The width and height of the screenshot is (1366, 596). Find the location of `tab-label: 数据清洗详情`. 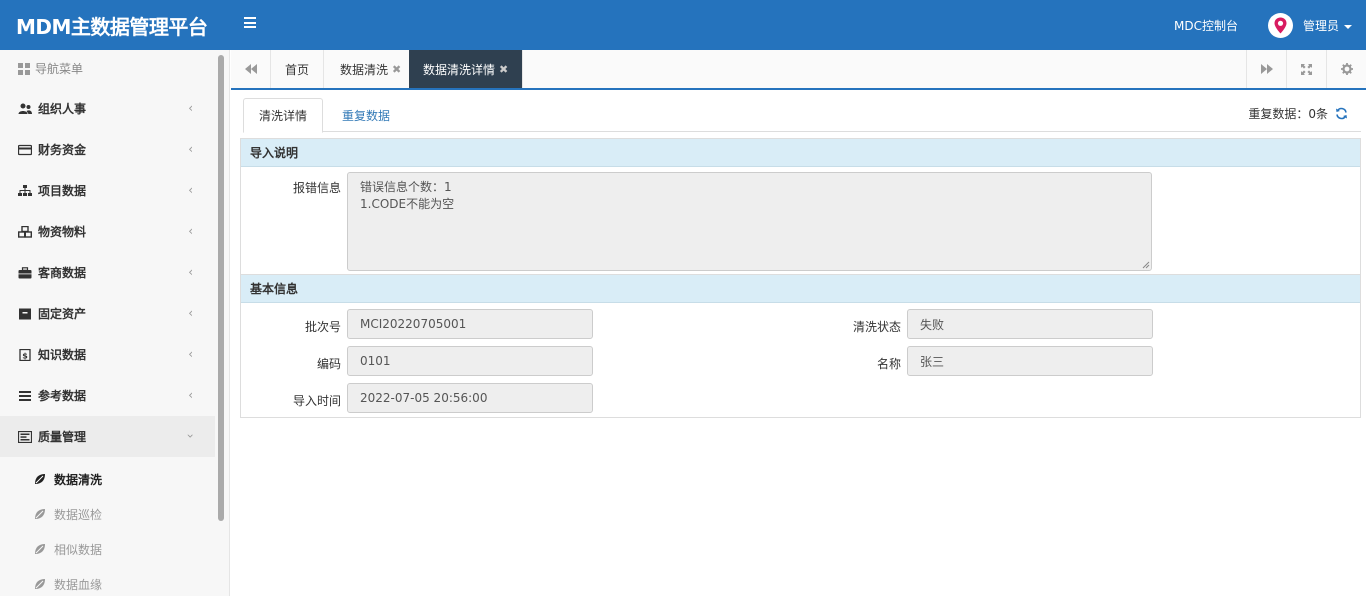

tab-label: 数据清洗详情 is located at coordinates (459, 69).